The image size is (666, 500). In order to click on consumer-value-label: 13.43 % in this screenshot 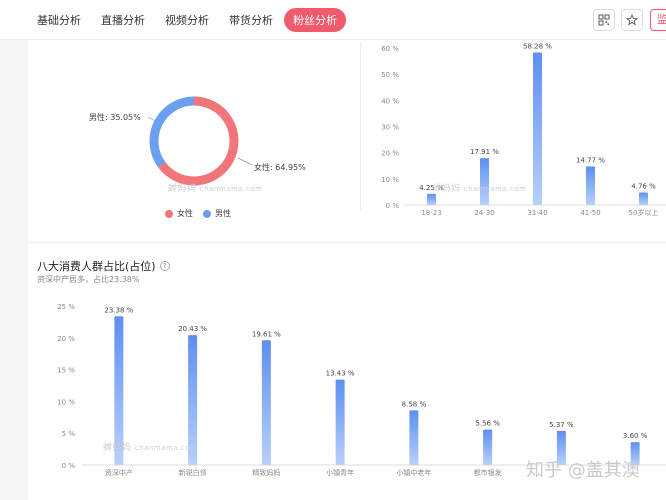, I will do `click(340, 374)`.